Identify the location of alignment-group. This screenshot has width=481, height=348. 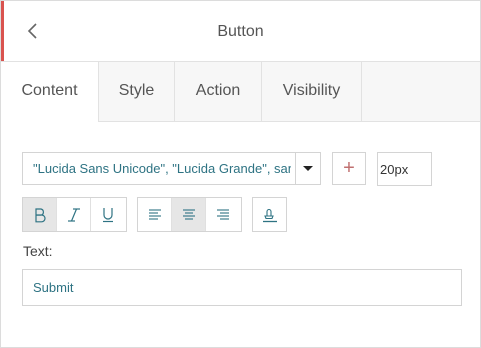
(189, 214).